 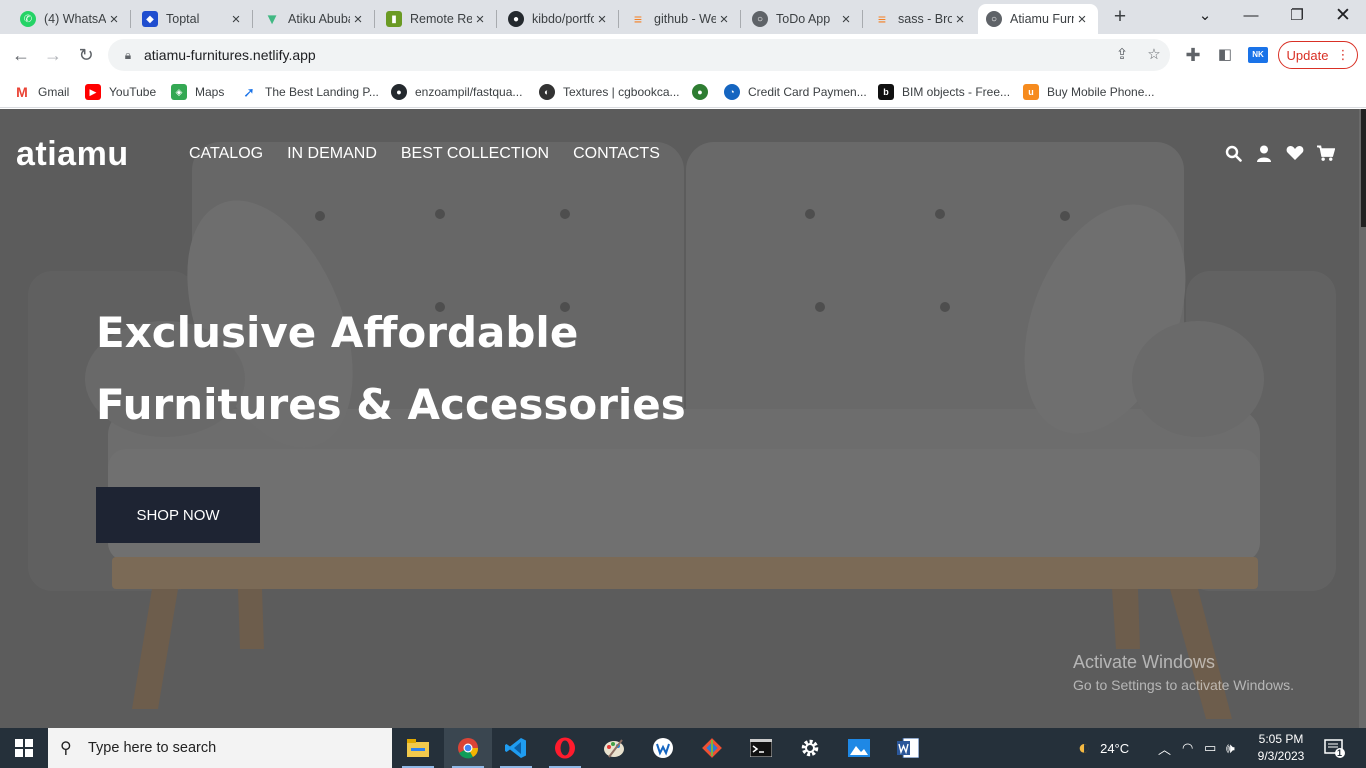 I want to click on github-icon: ●, so click(x=399, y=92).